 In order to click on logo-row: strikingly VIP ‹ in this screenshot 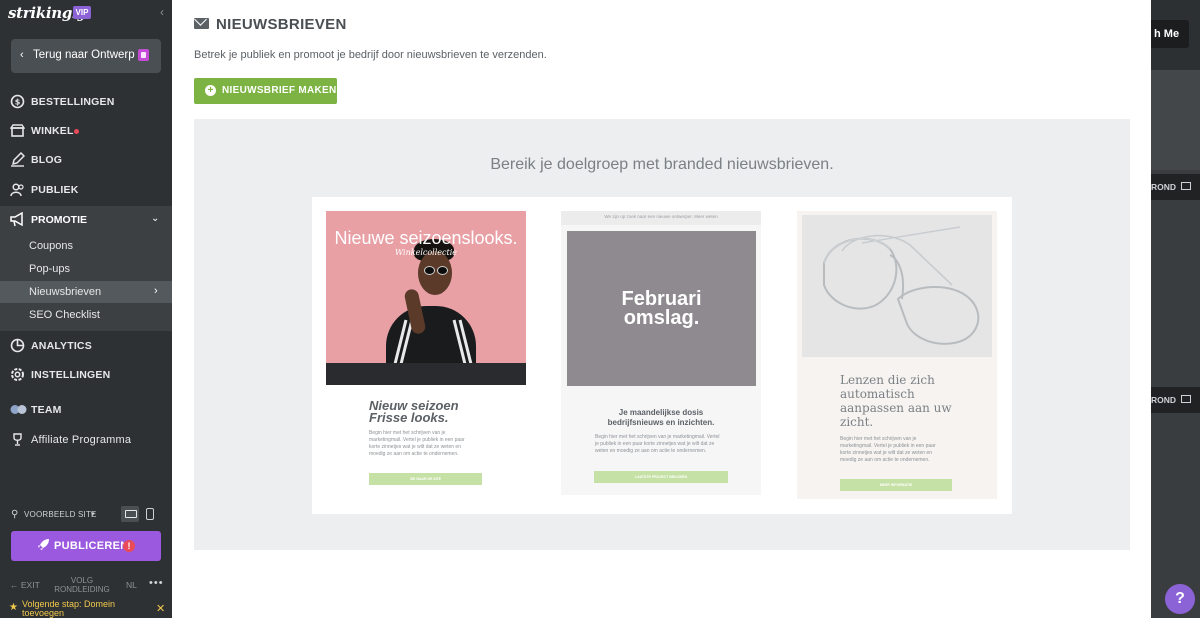, I will do `click(86, 14)`.